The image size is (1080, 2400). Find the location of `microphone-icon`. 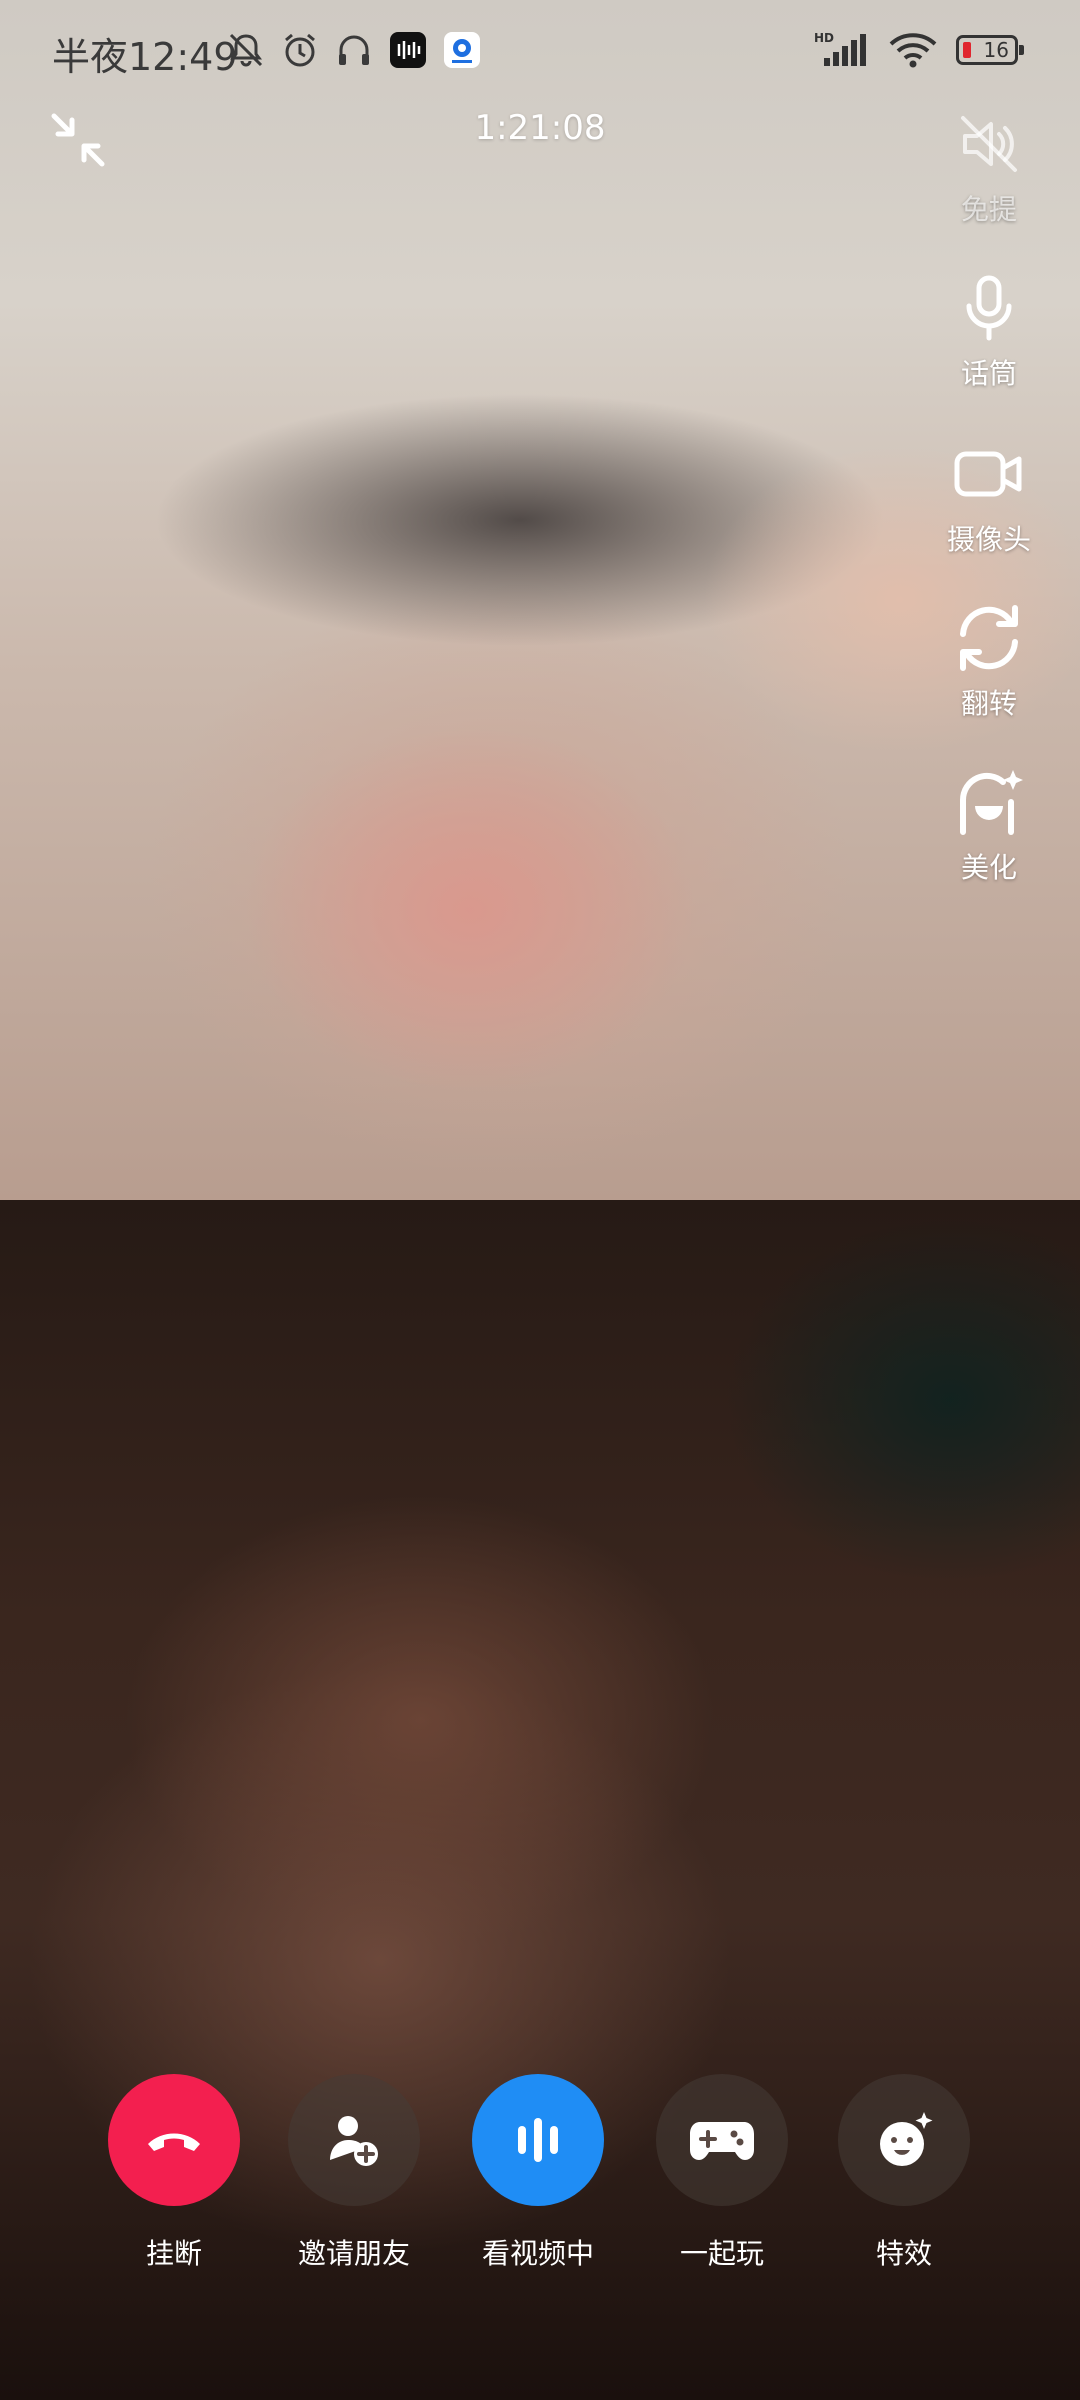

microphone-icon is located at coordinates (989, 308).